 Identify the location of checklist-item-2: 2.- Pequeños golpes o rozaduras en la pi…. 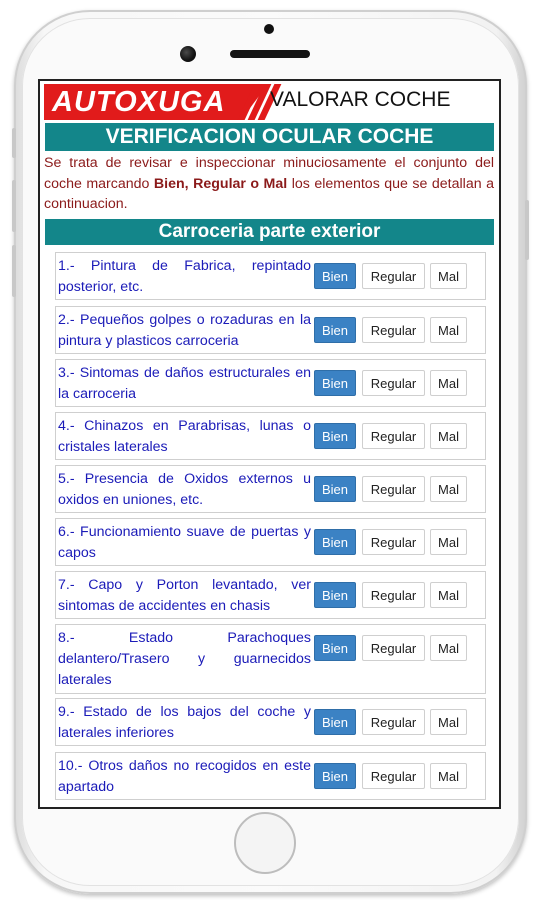
(270, 330).